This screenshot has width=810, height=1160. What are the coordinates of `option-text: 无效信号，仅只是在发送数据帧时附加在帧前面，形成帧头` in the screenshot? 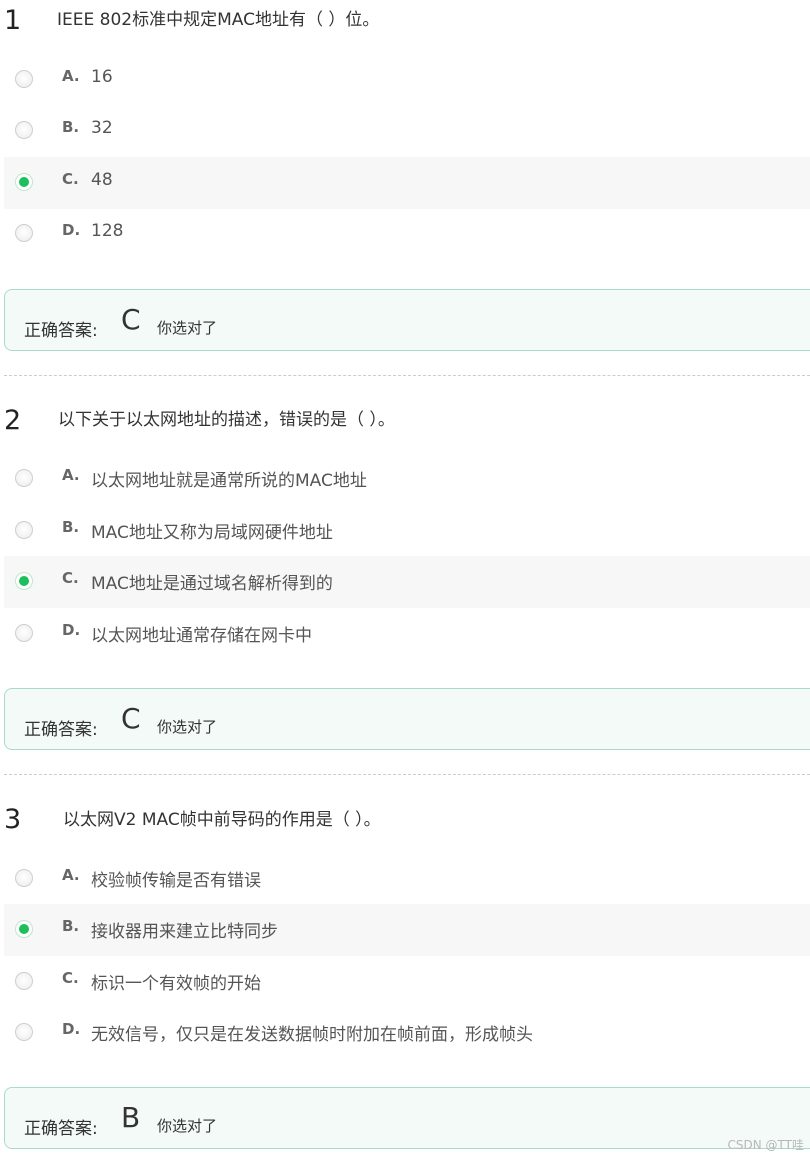 It's located at (312, 1035).